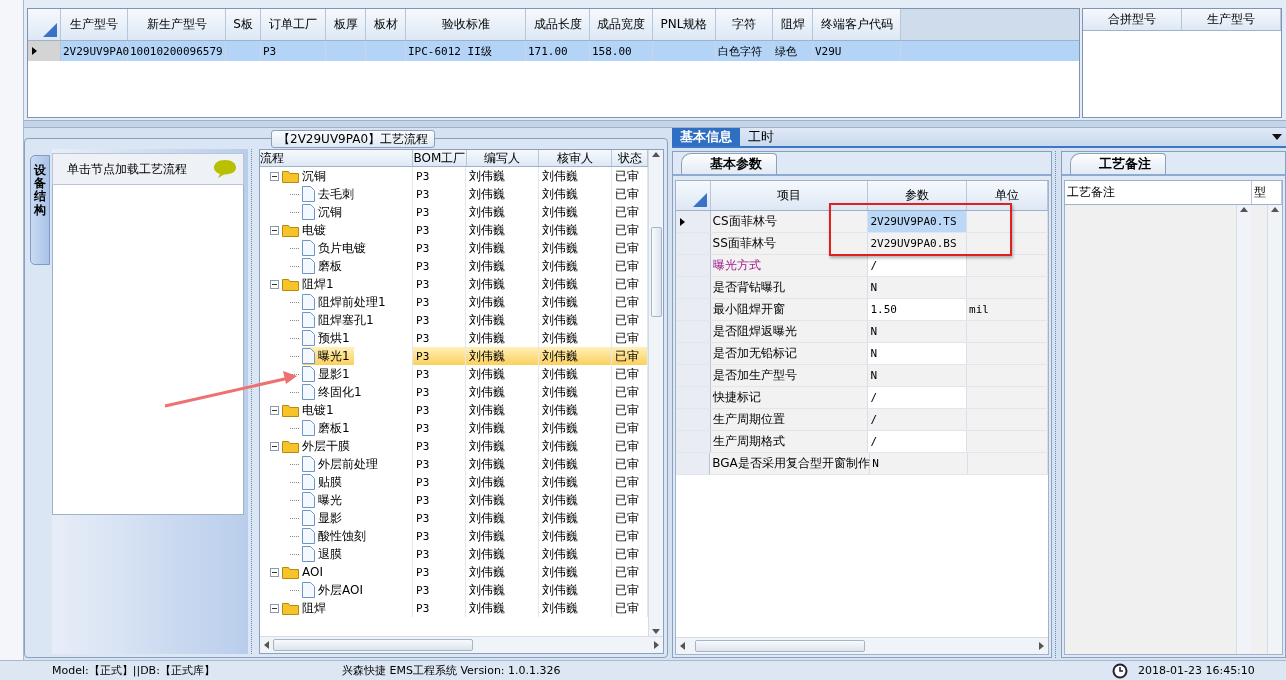 The height and width of the screenshot is (680, 1286). What do you see at coordinates (621, 24) in the screenshot?
I see `column-header: 成品宽度` at bounding box center [621, 24].